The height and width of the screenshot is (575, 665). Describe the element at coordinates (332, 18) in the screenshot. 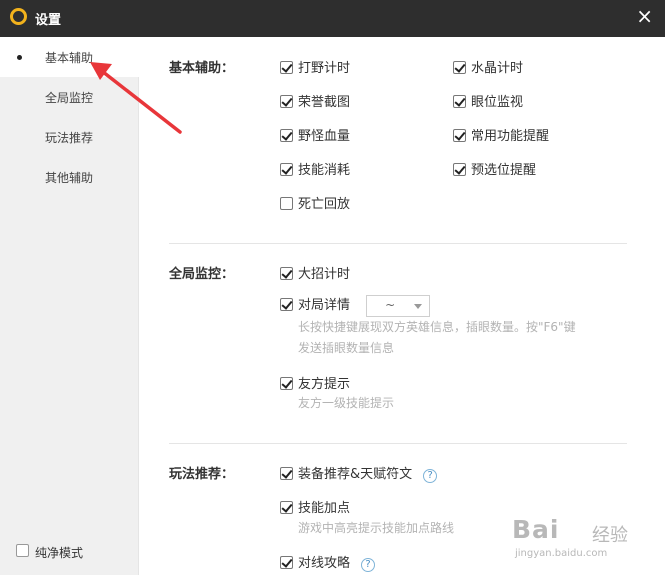

I see `title-bar: 设置 ×` at that location.